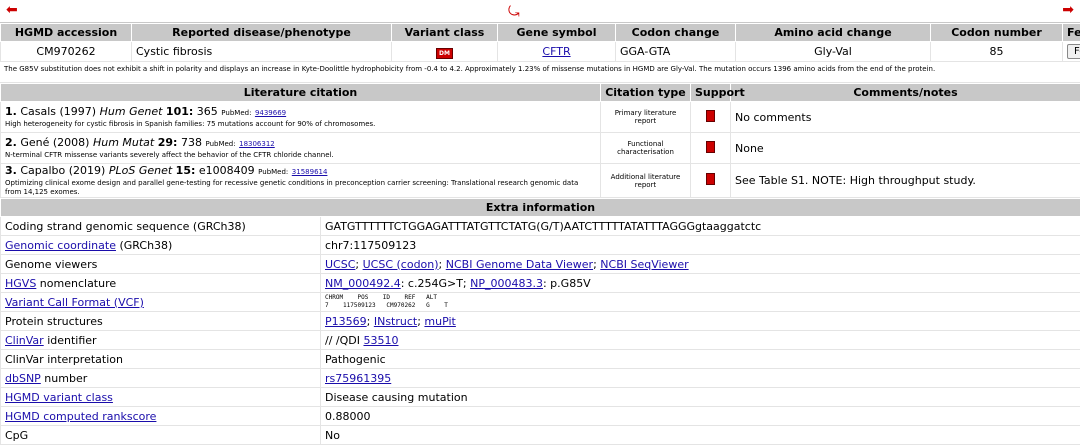 This screenshot has width=1080, height=445. What do you see at coordinates (262, 52) in the screenshot?
I see `disease-value: Cystic fibrosis` at bounding box center [262, 52].